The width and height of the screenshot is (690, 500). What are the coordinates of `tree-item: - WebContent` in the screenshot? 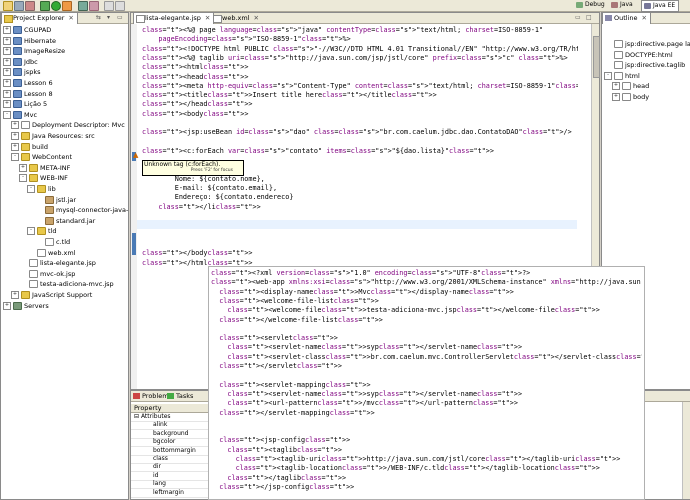 It's located at (41, 157).